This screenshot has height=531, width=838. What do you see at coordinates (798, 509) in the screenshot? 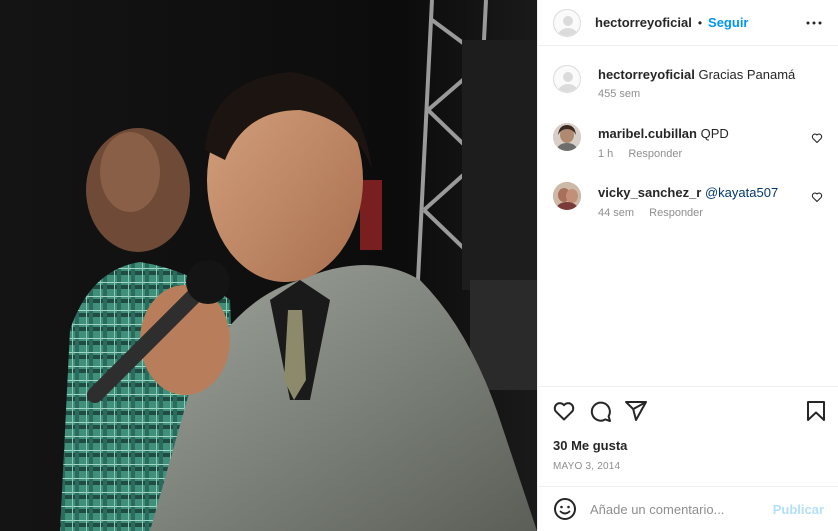
I see `publish-button: Publicar` at bounding box center [798, 509].